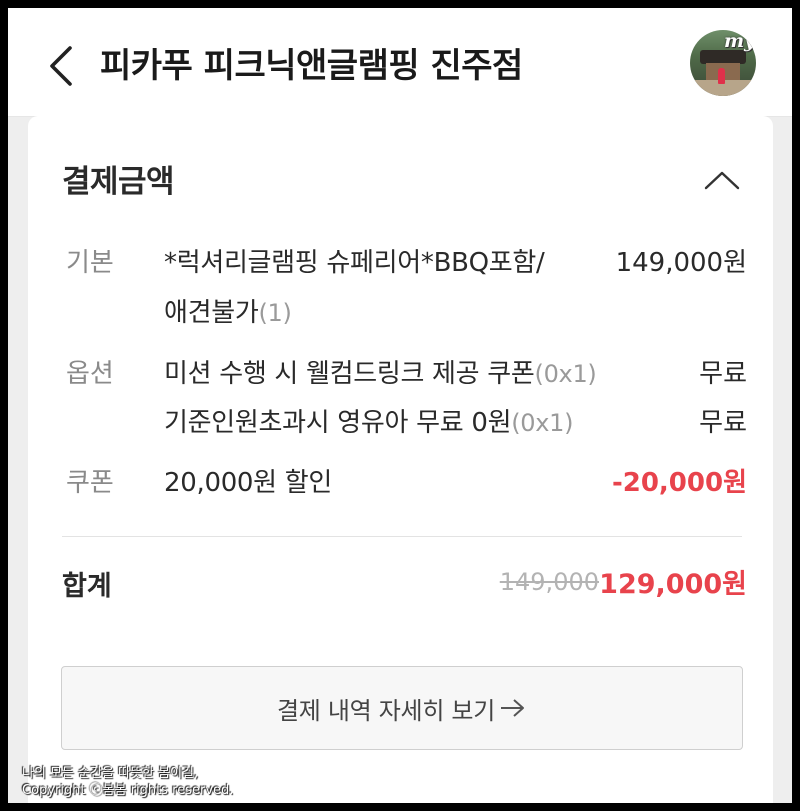 Image resolution: width=800 pixels, height=811 pixels. I want to click on option-2-price: 무료, so click(723, 423).